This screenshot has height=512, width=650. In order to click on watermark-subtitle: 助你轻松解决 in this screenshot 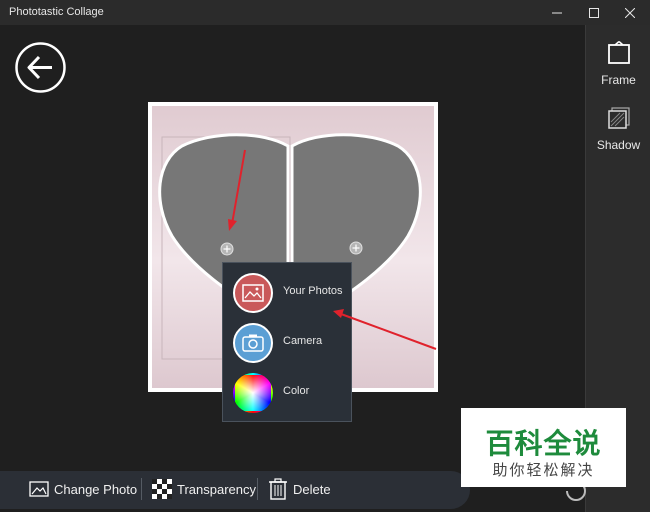, I will do `click(543, 470)`.